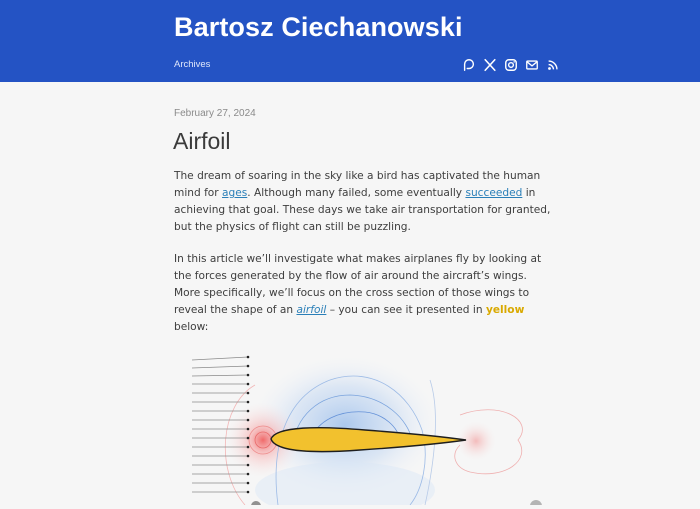 This screenshot has height=509, width=700. I want to click on mail-icon, so click(532, 65).